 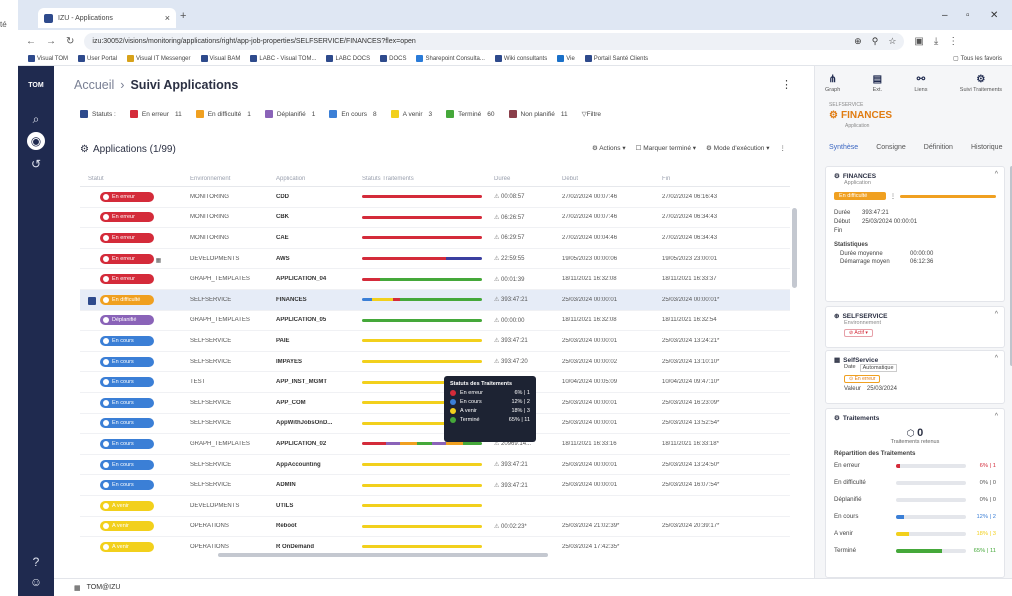 I want to click on status-filter-3: En cours 8, so click(x=353, y=114).